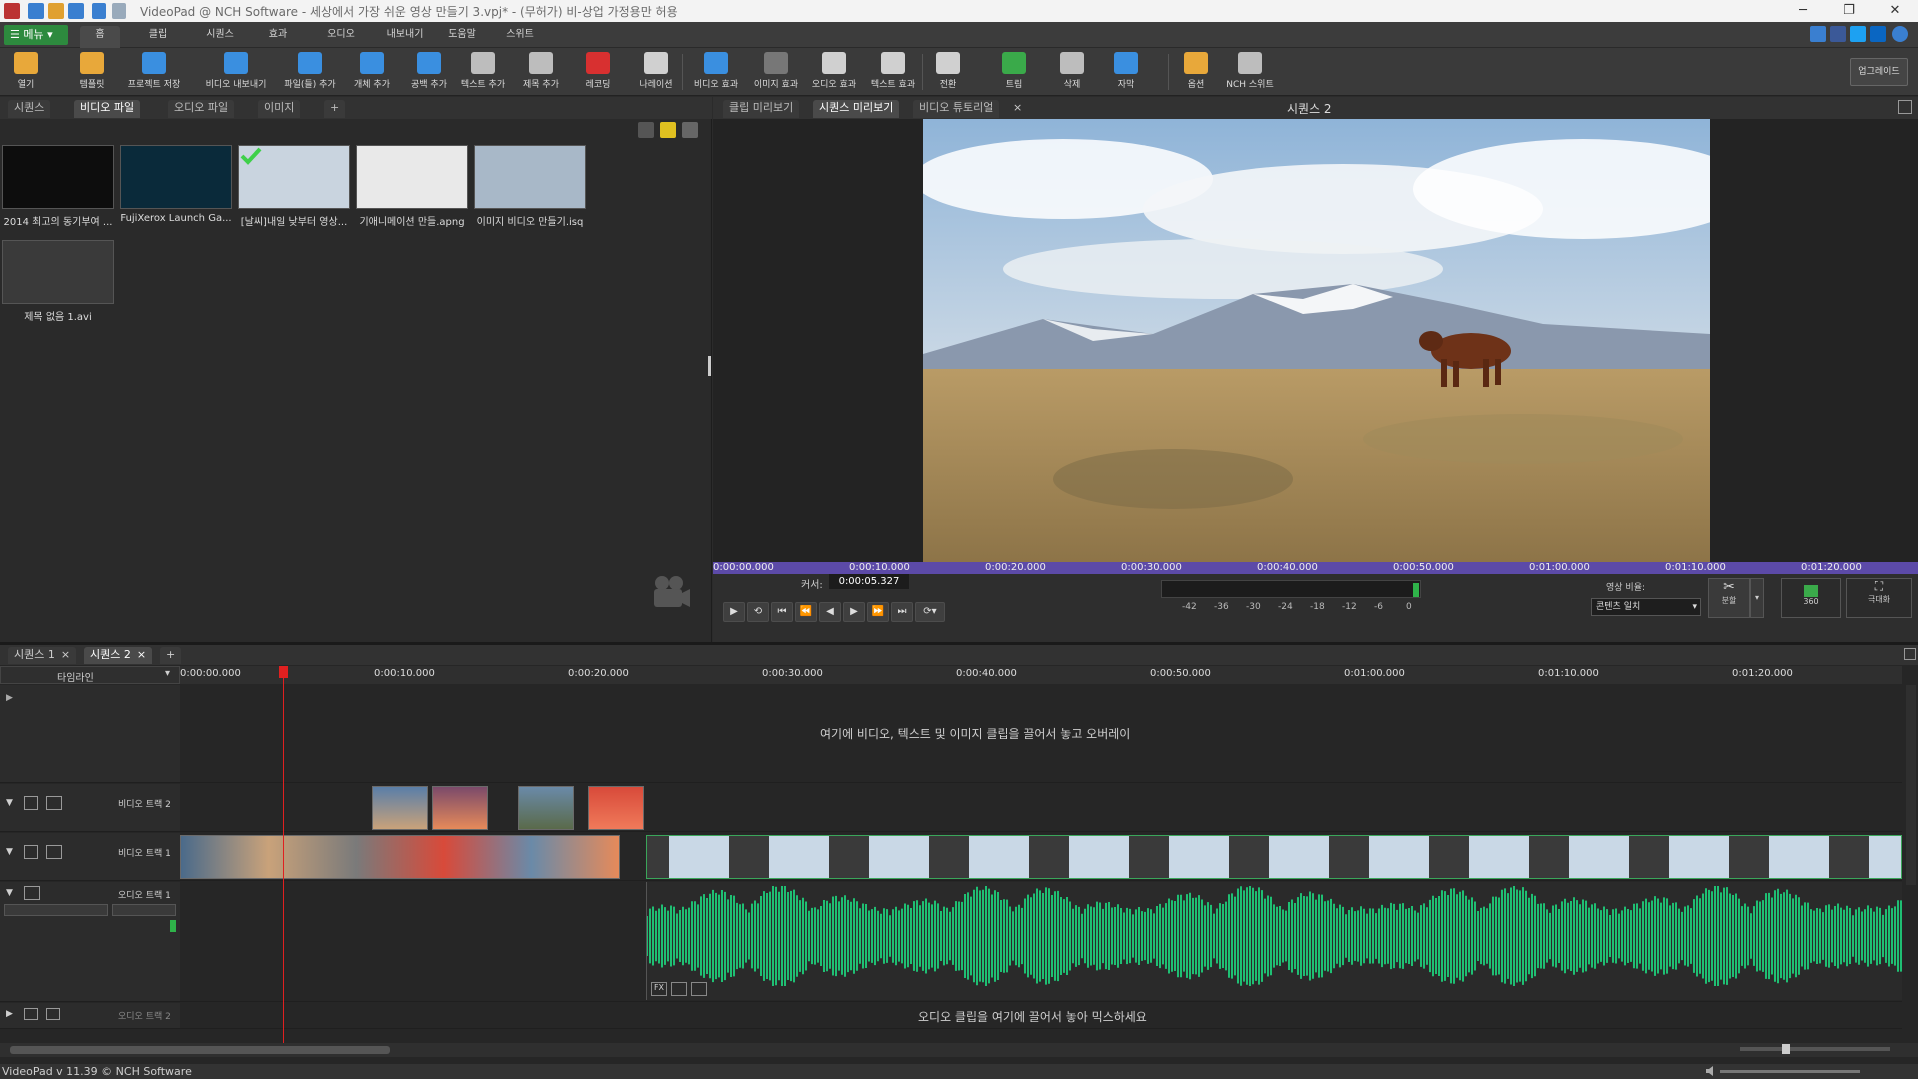 This screenshot has width=1918, height=1079. I want to click on toolbar-button: 나레이션, so click(656, 73).